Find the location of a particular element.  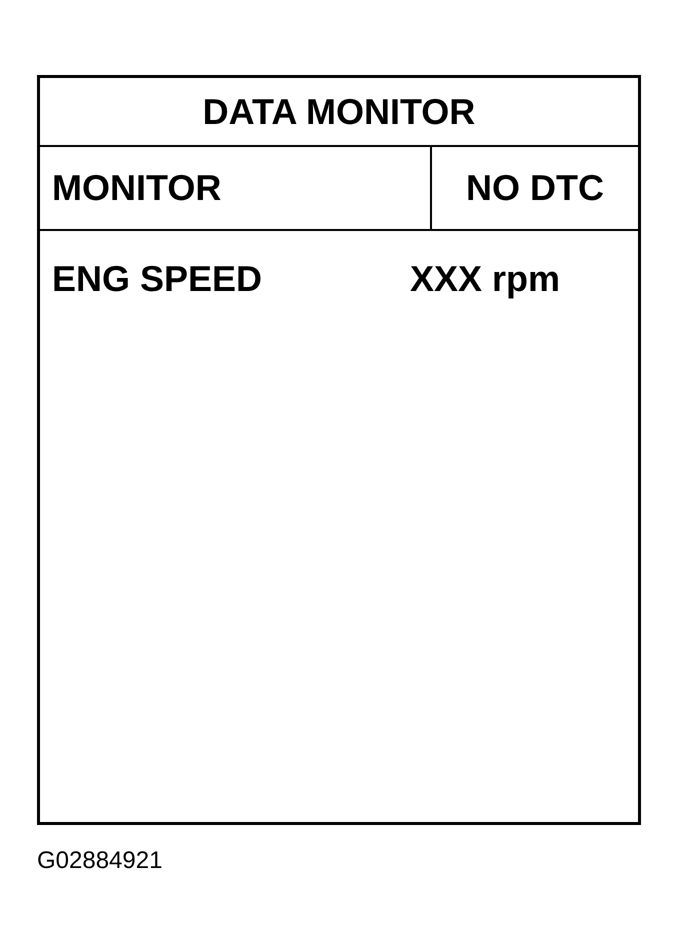

panel-title: DATA MONITOR is located at coordinates (339, 112).